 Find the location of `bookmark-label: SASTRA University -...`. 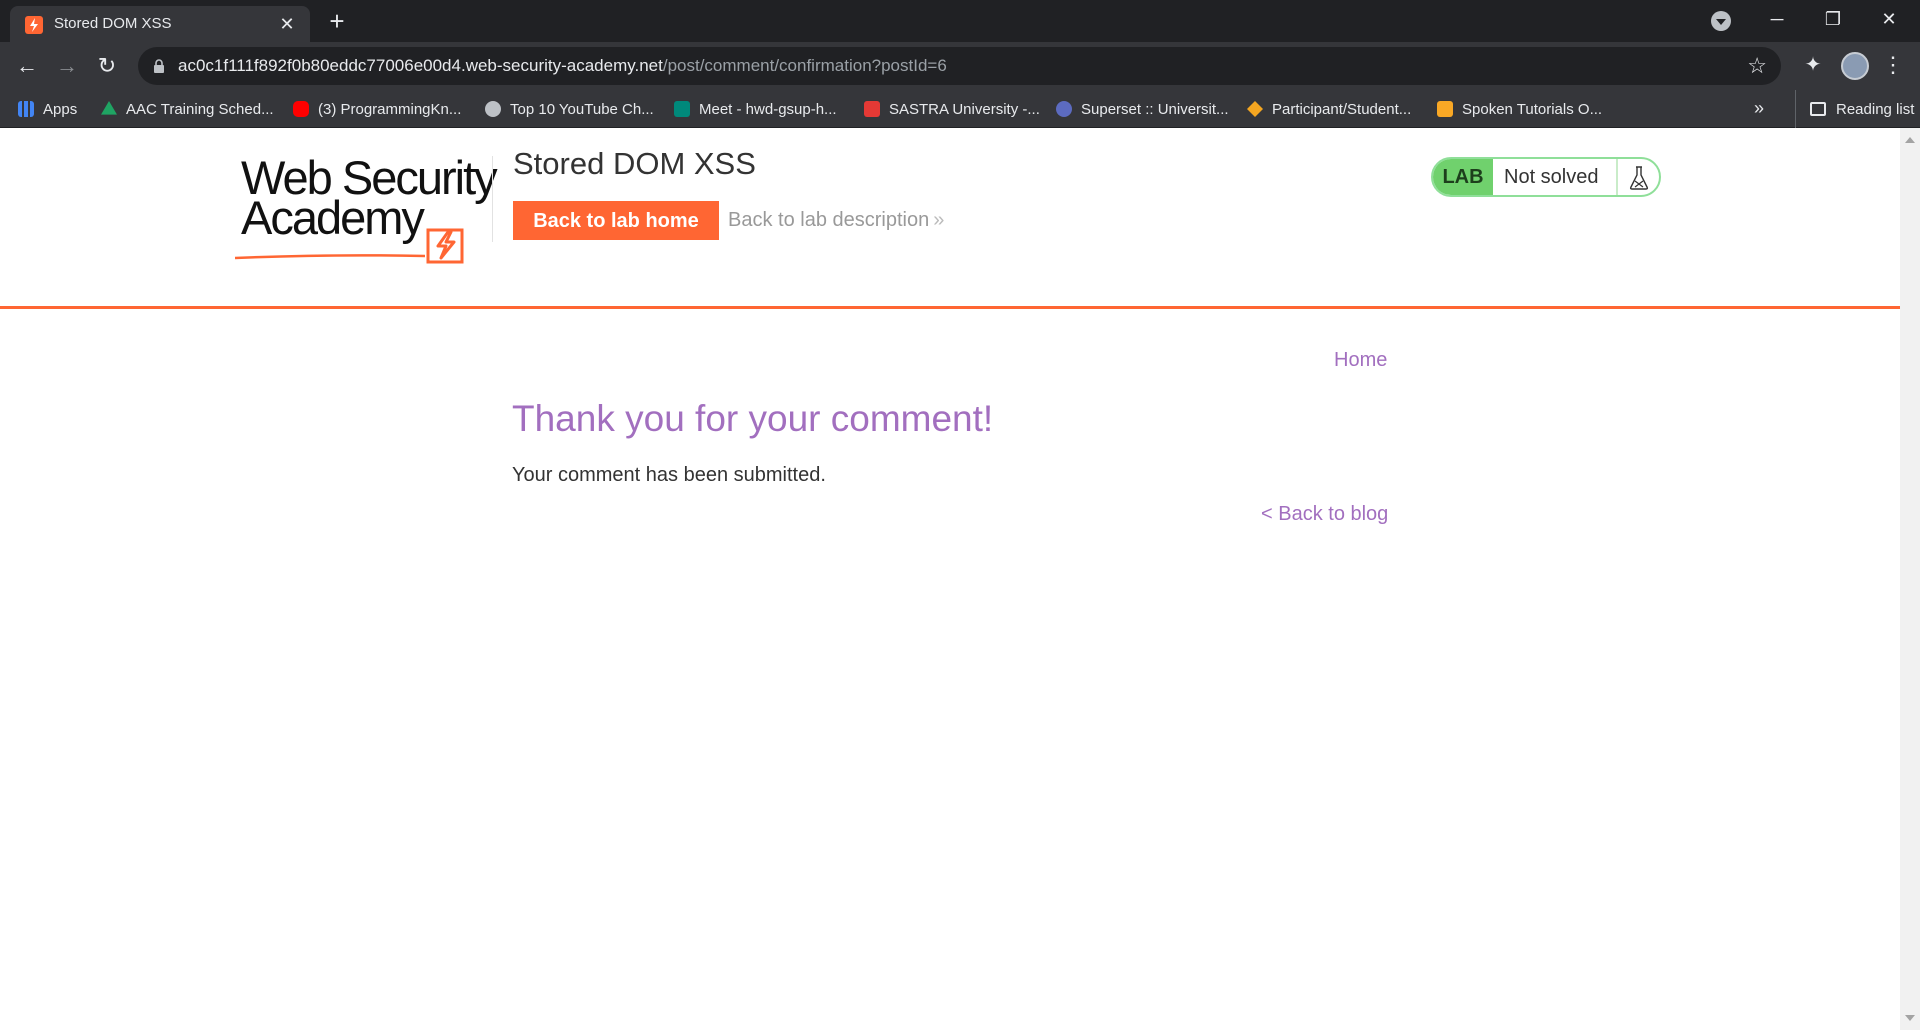

bookmark-label: SASTRA University -... is located at coordinates (964, 109).